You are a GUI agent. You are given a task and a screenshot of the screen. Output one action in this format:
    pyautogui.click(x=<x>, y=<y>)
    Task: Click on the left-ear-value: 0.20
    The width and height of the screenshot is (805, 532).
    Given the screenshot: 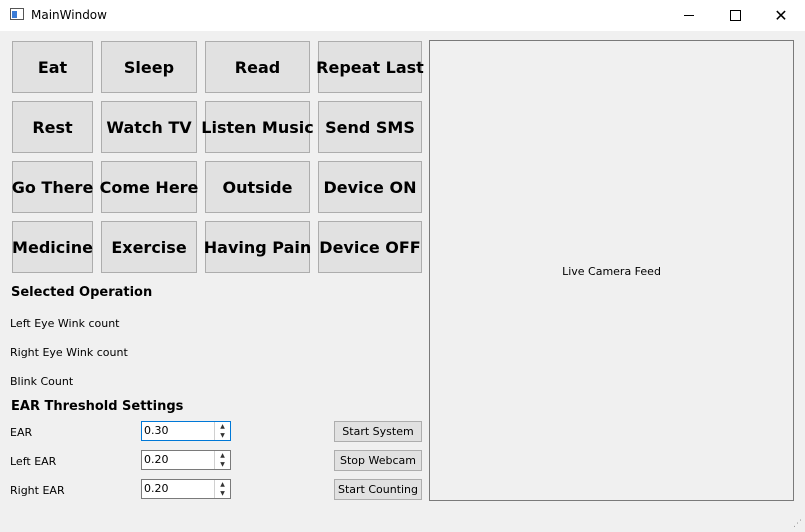 What is the action you would take?
    pyautogui.click(x=156, y=459)
    